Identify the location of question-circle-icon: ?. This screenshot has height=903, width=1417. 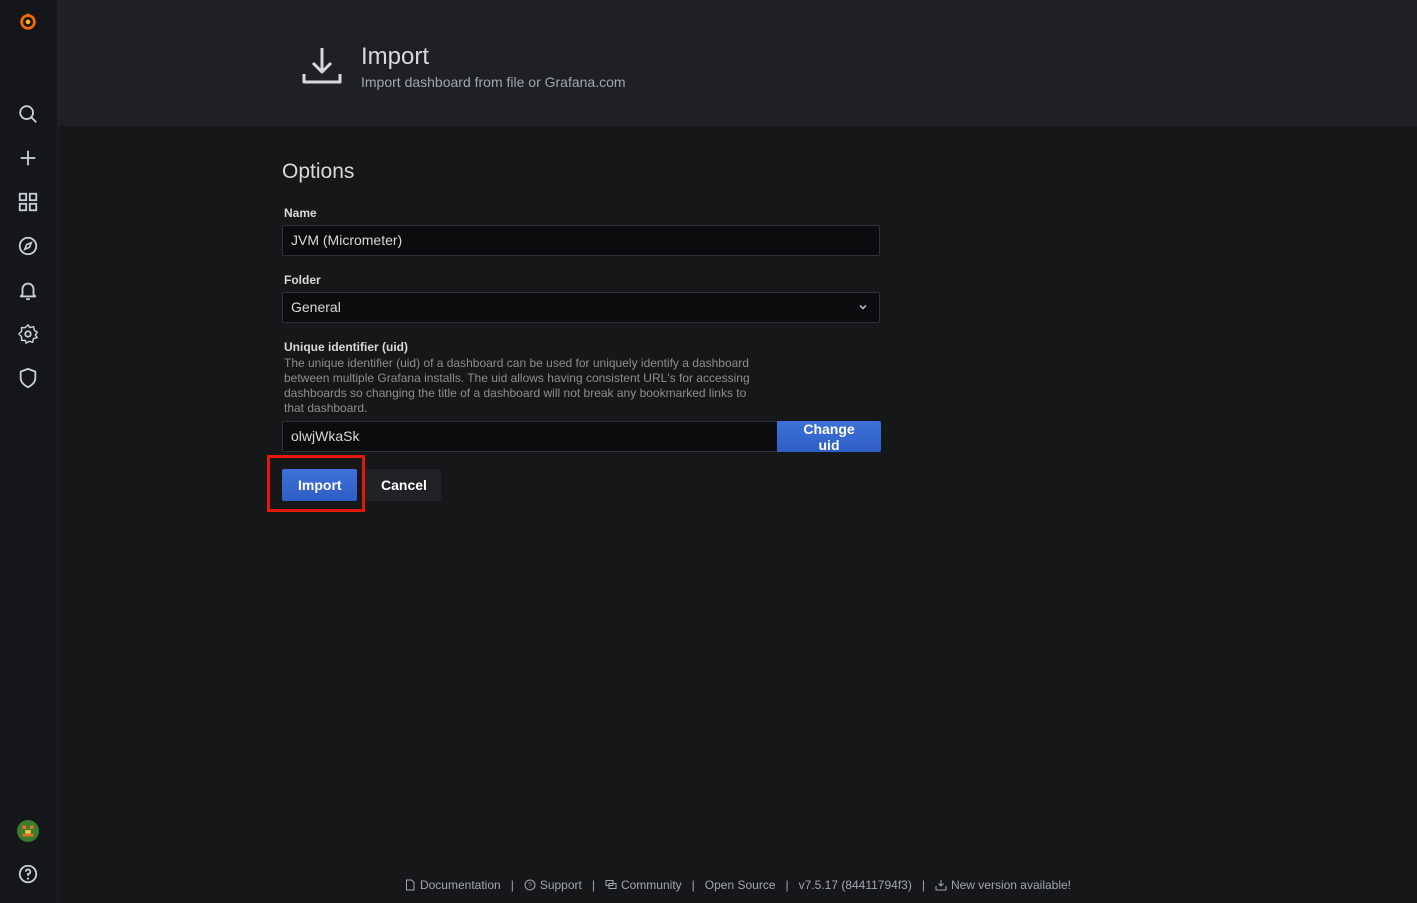
(530, 885).